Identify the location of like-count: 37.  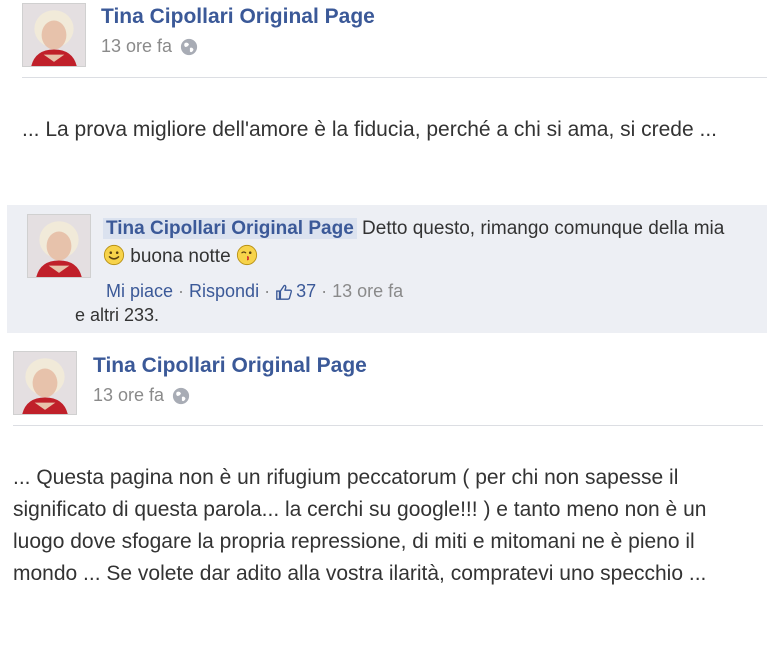
(306, 291).